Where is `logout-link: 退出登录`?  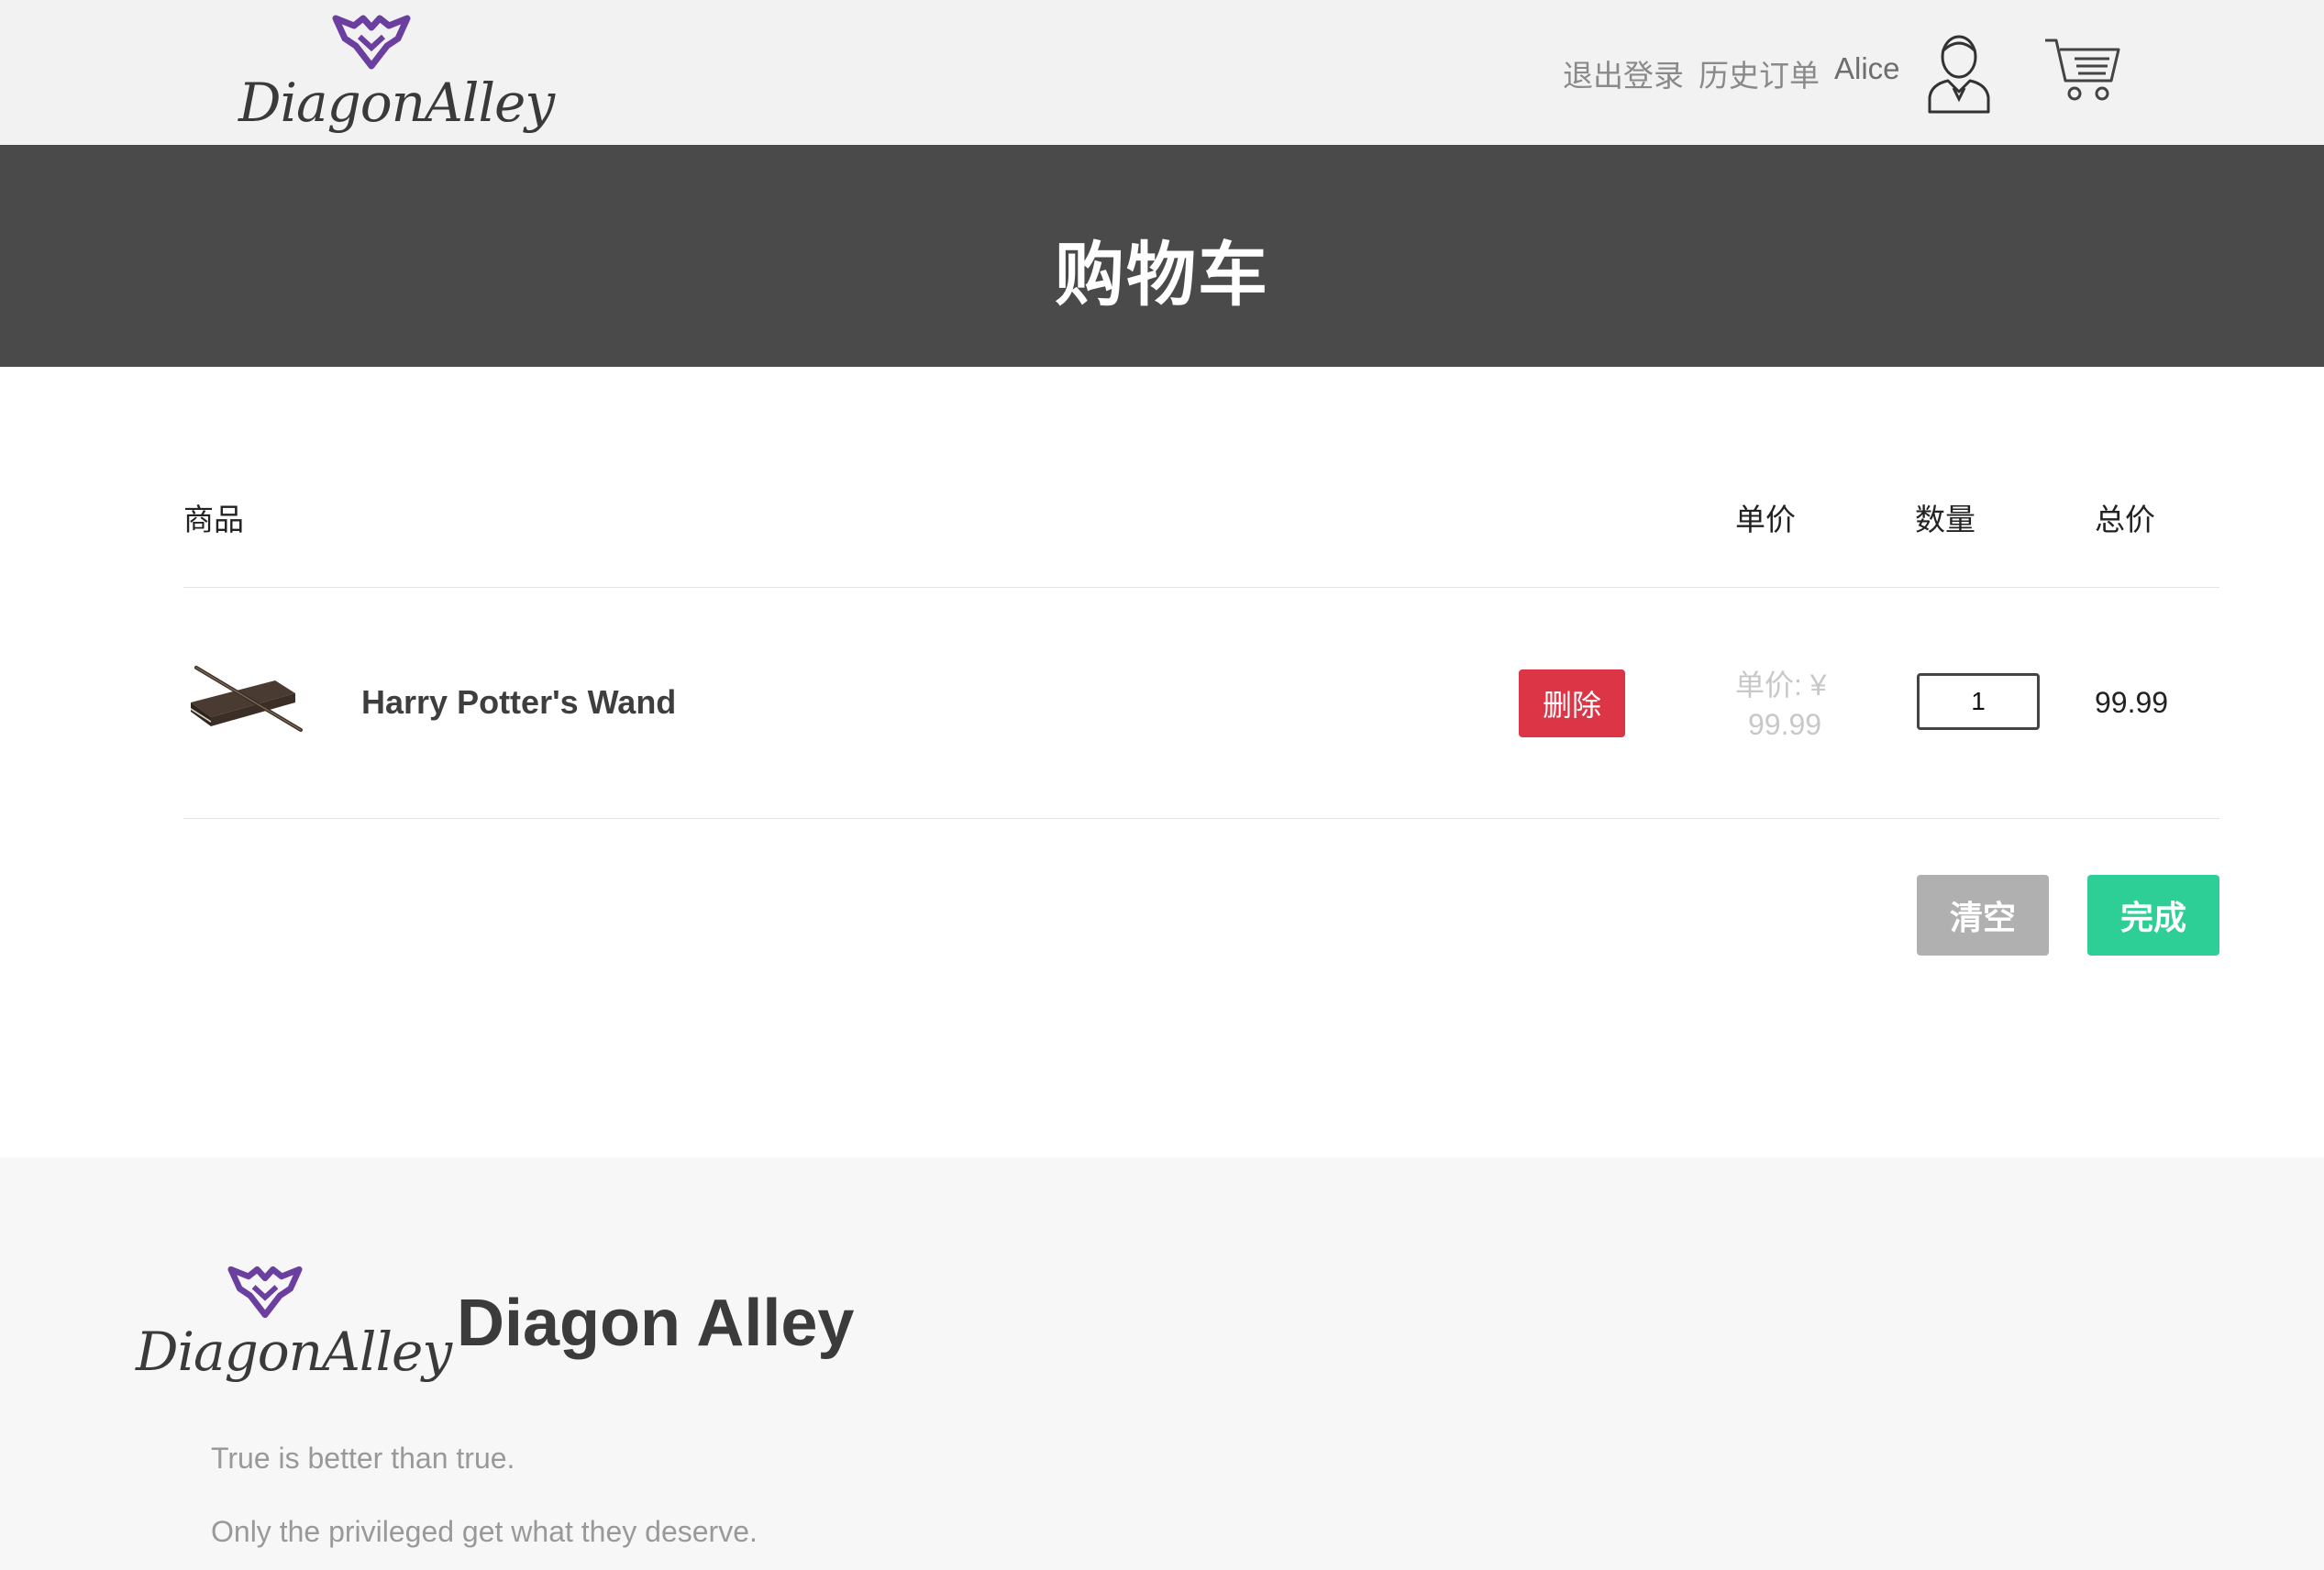
logout-link: 退出登录 is located at coordinates (1623, 73).